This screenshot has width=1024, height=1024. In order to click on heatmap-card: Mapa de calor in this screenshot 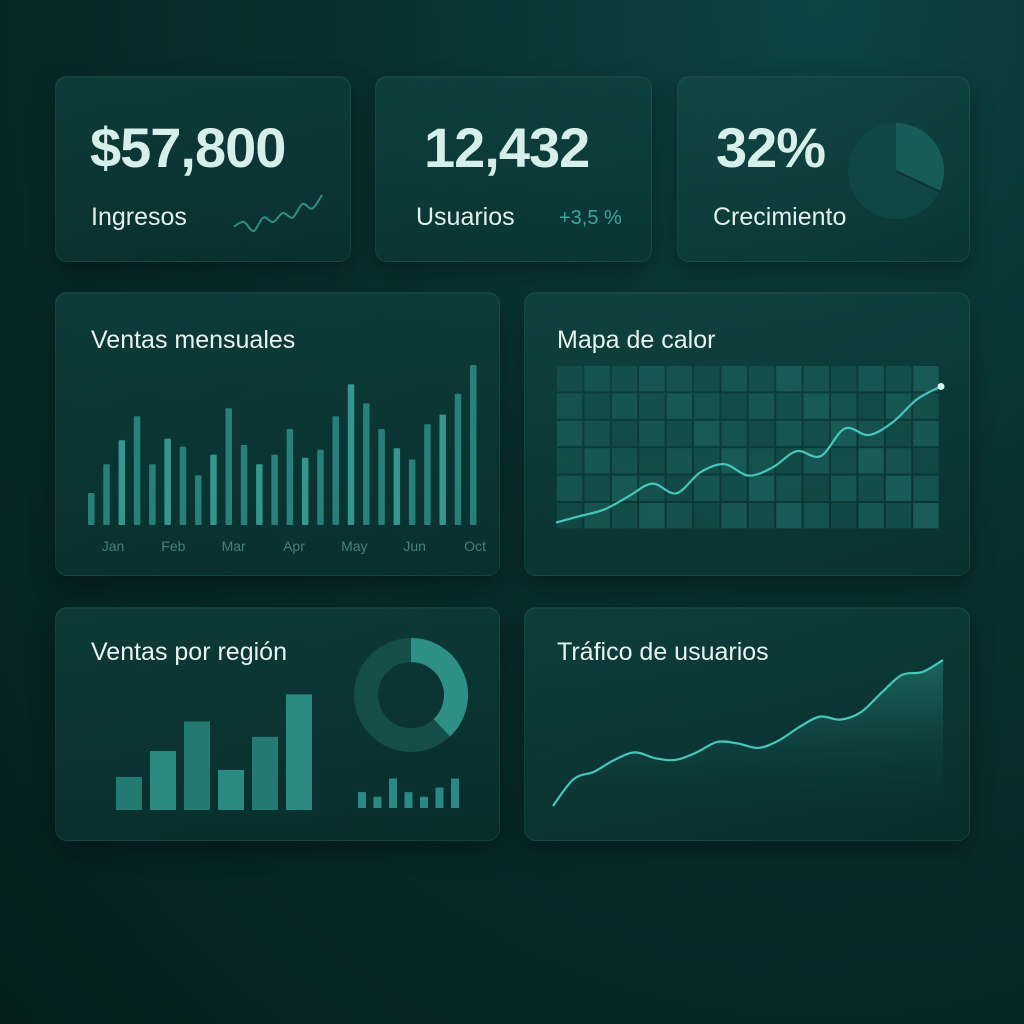, I will do `click(747, 434)`.